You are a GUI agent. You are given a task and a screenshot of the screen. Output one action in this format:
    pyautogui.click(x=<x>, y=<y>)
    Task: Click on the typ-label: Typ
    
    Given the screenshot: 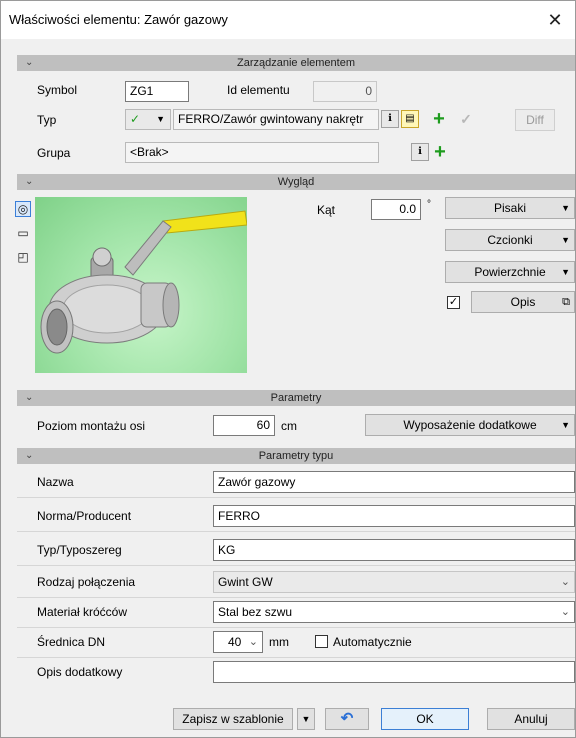 What is the action you would take?
    pyautogui.click(x=47, y=120)
    